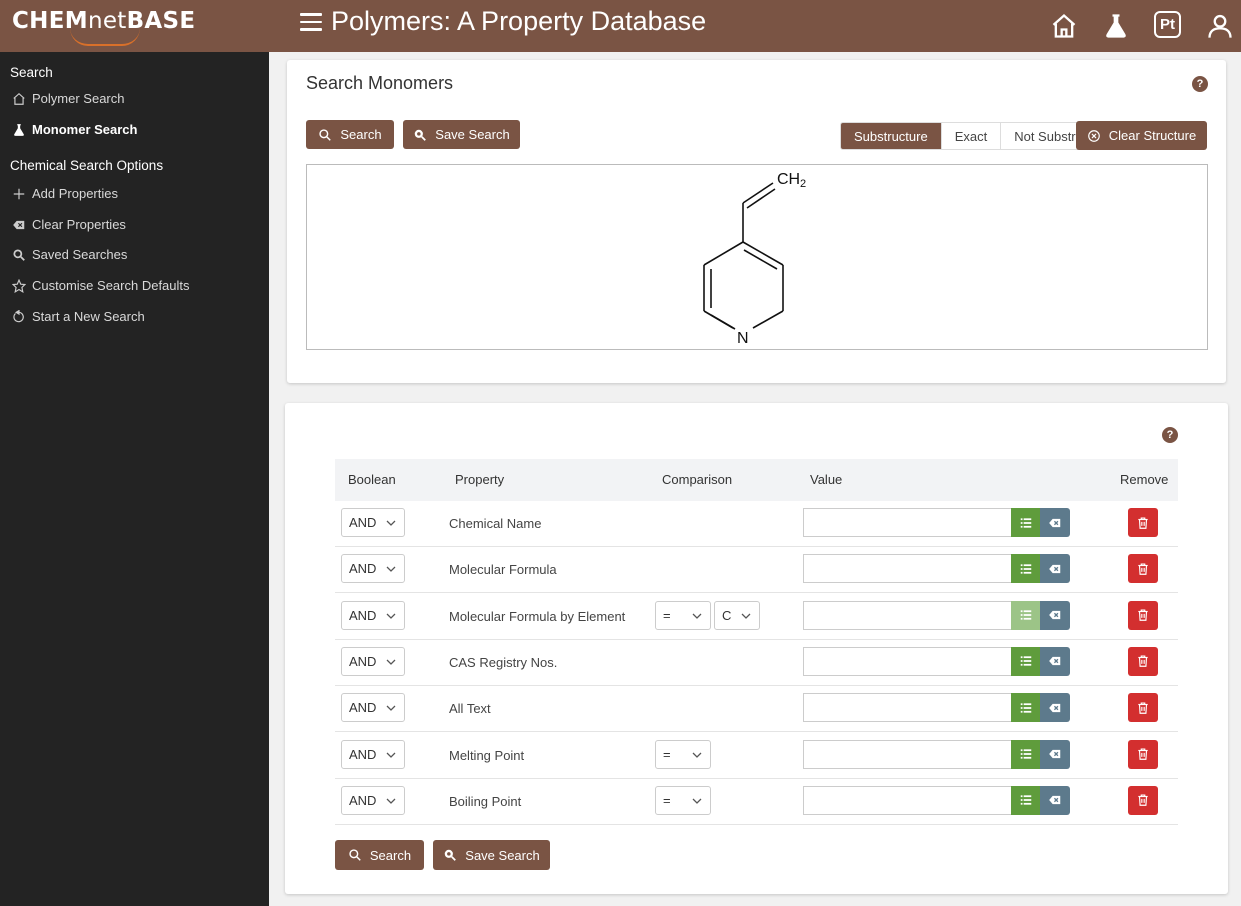 The height and width of the screenshot is (906, 1241). I want to click on table-row: AND Chemical Name, so click(756, 524).